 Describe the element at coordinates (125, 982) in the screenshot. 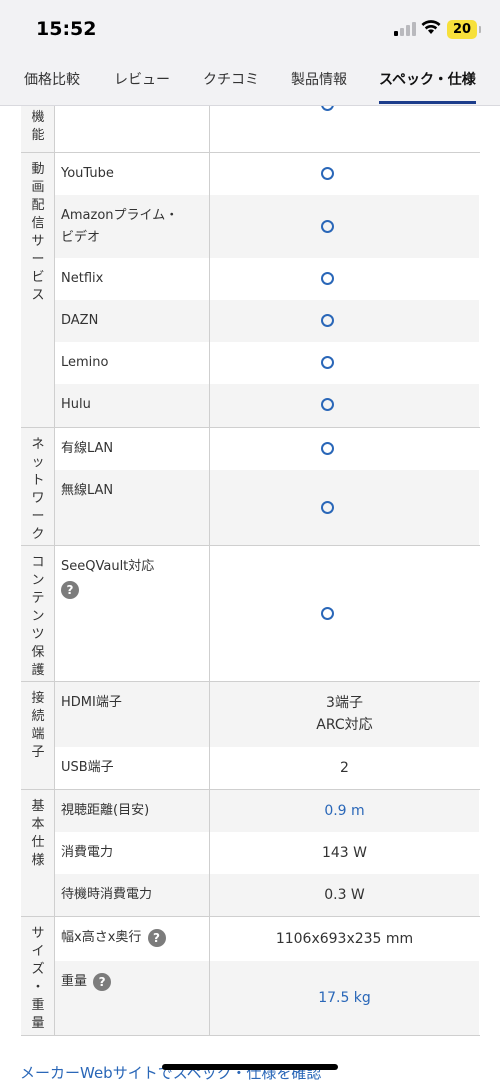

I see `spec-label: 重量 ?` at that location.